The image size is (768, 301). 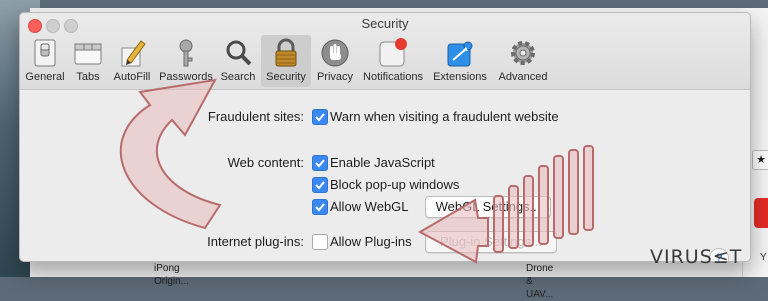 What do you see at coordinates (186, 53) in the screenshot?
I see `key-icon` at bounding box center [186, 53].